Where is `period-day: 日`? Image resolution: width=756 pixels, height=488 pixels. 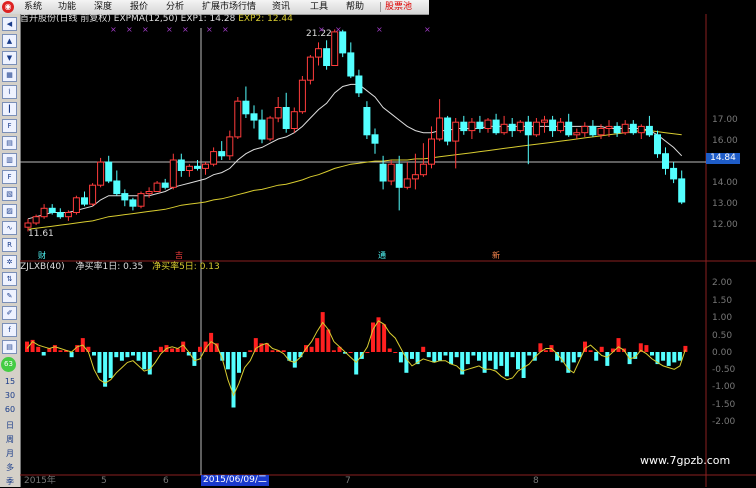 period-day: 日 is located at coordinates (10, 425).